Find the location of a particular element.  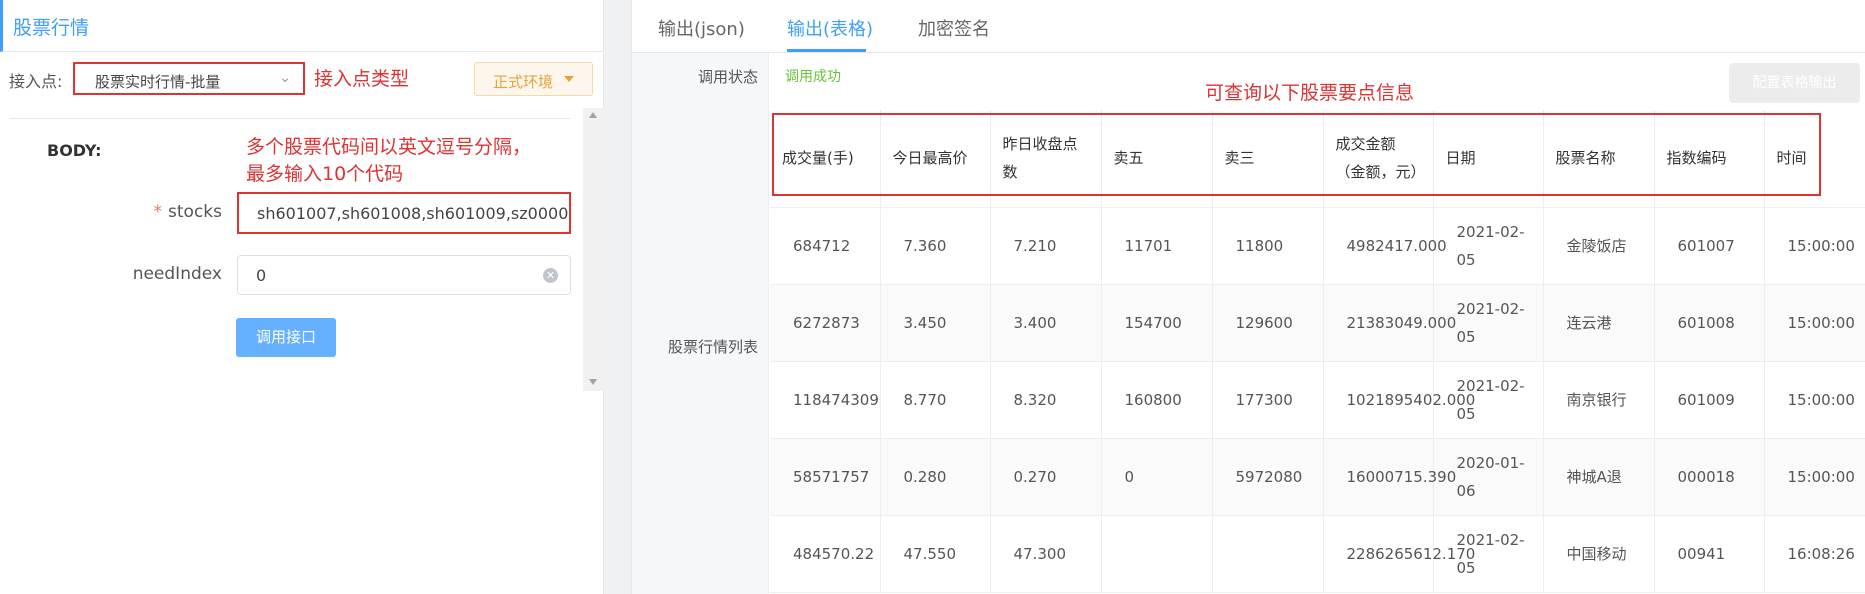

column-header: 成交金额（金额，元） is located at coordinates (1378, 159).